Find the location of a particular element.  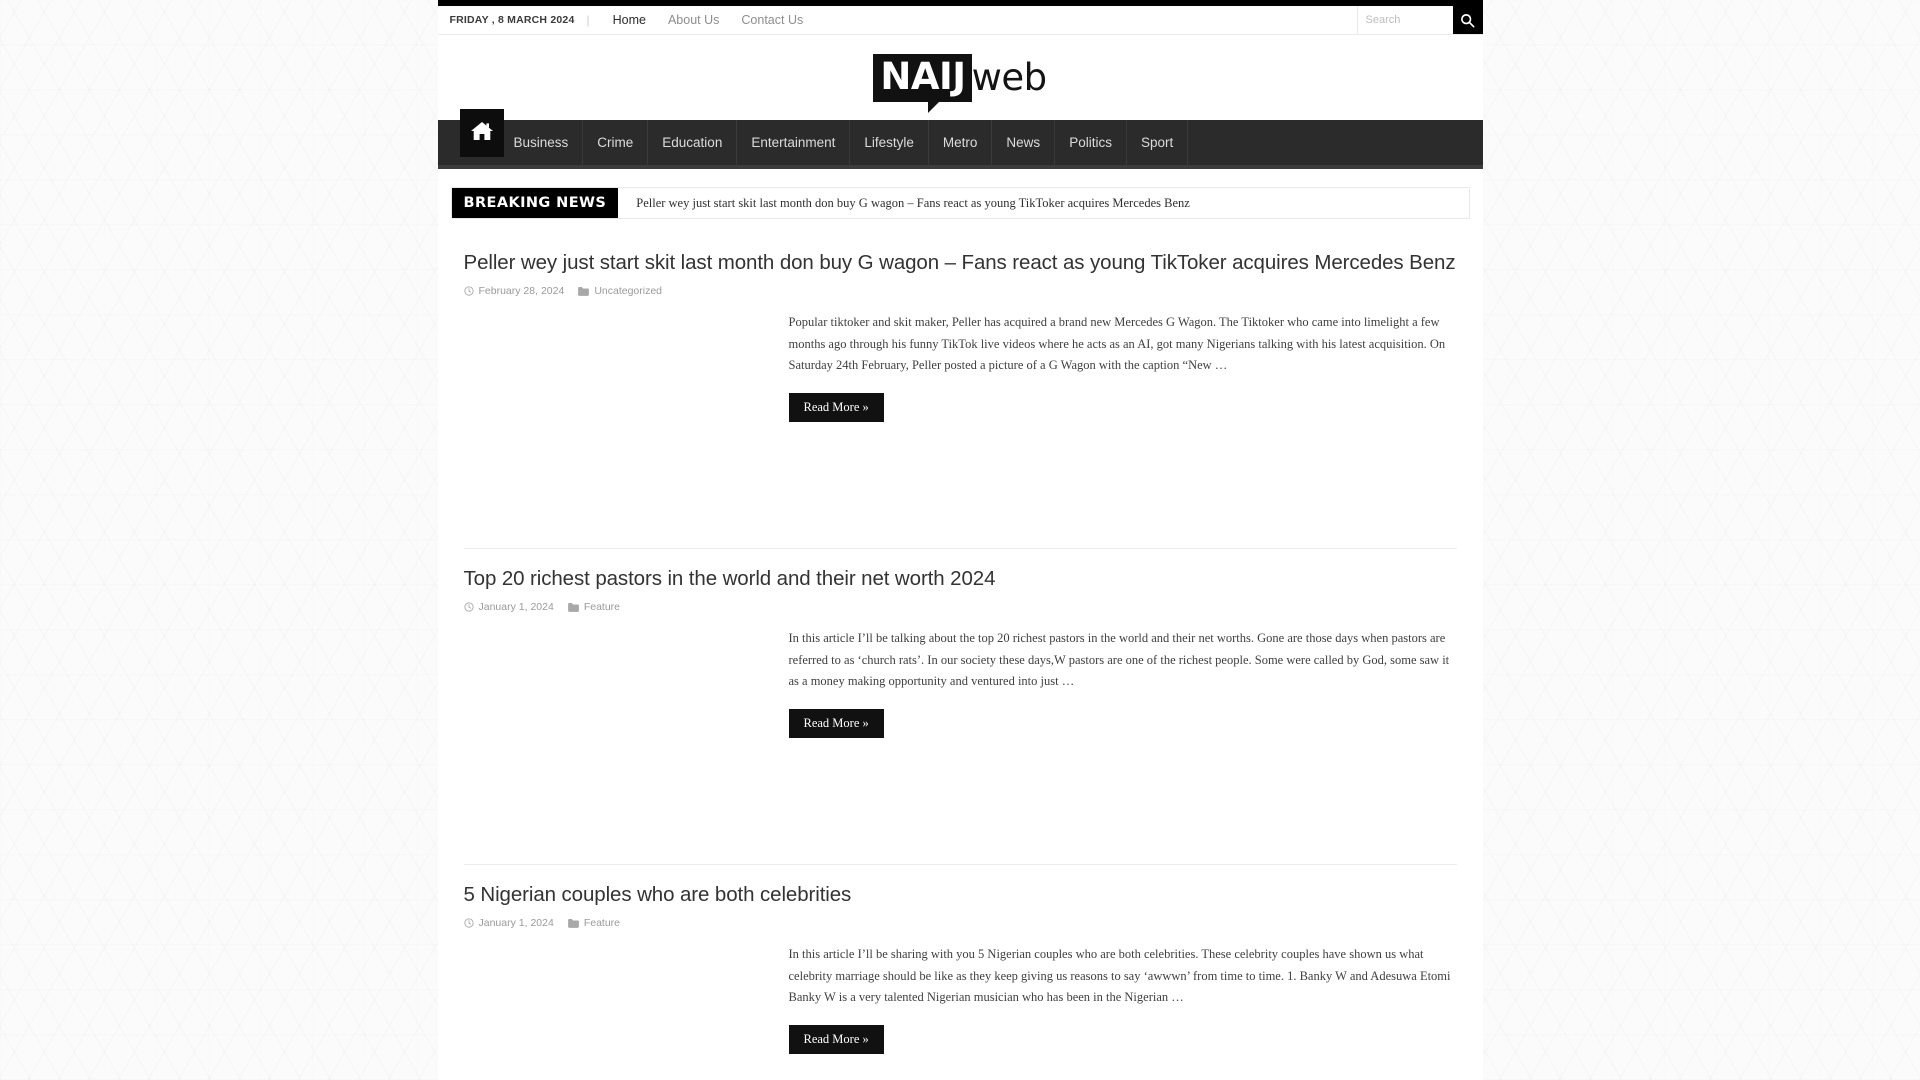

home-icon is located at coordinates (482, 133).